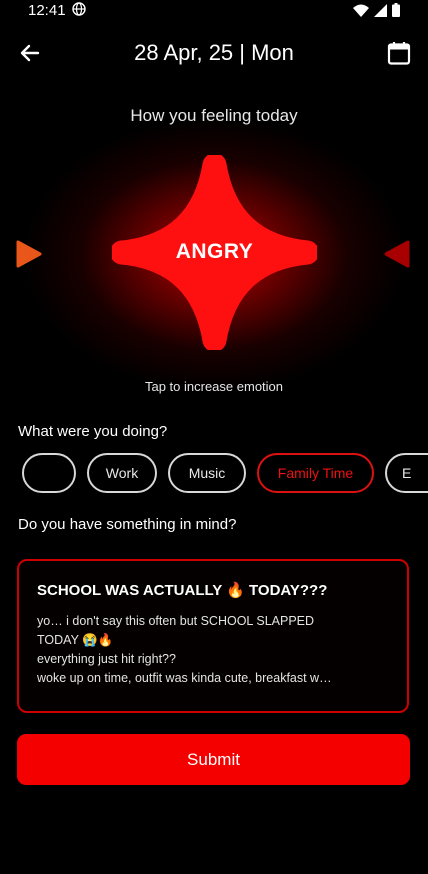  I want to click on activity-chip-list: Work Music Family Time E, so click(225, 473).